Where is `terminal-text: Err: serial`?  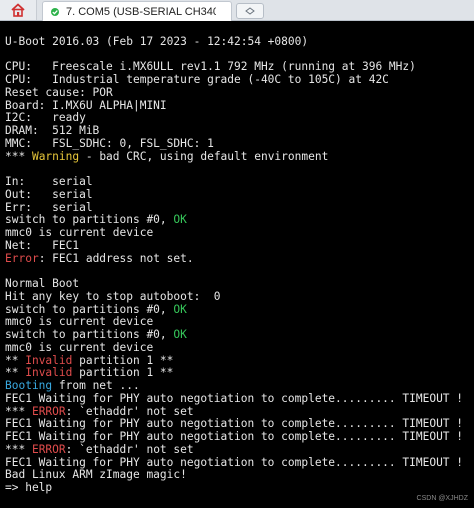
terminal-text: Err: serial is located at coordinates (49, 207).